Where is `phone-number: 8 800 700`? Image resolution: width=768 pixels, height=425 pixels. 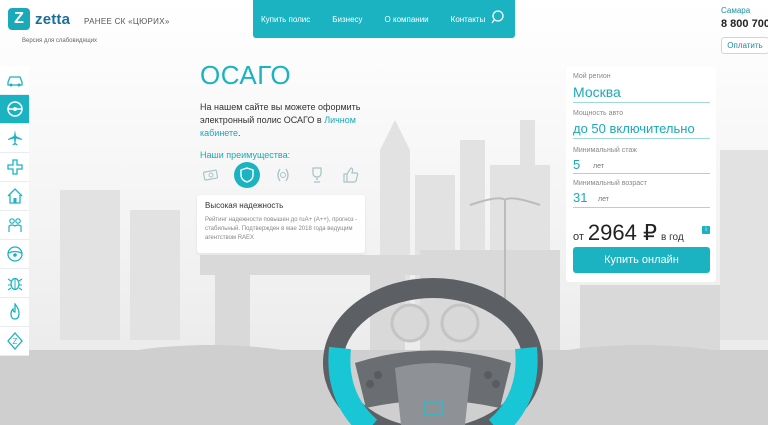
phone-number: 8 800 700 is located at coordinates (744, 24).